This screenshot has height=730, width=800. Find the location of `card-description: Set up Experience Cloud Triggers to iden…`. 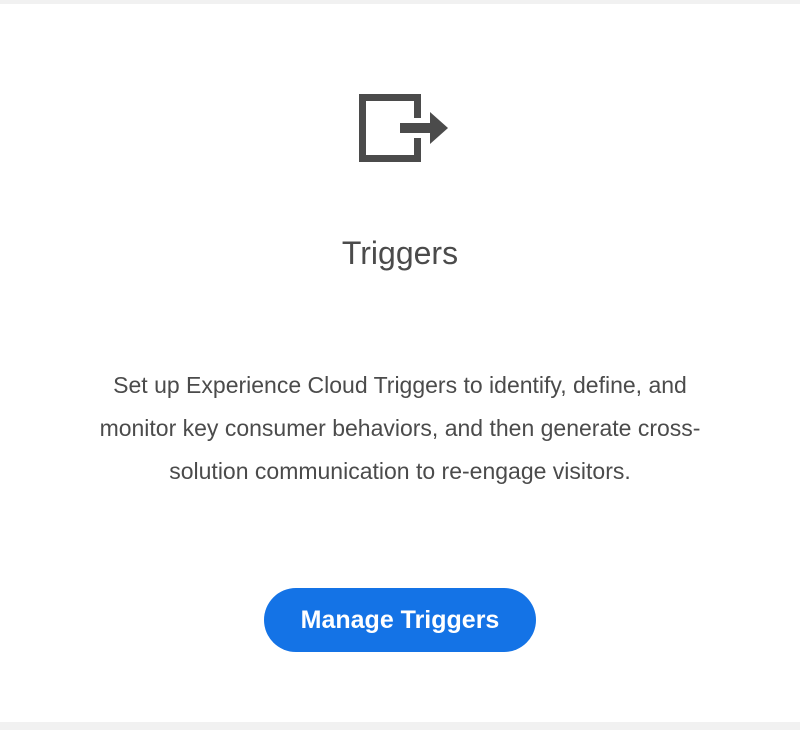

card-description: Set up Experience Cloud Triggers to iden… is located at coordinates (400, 428).